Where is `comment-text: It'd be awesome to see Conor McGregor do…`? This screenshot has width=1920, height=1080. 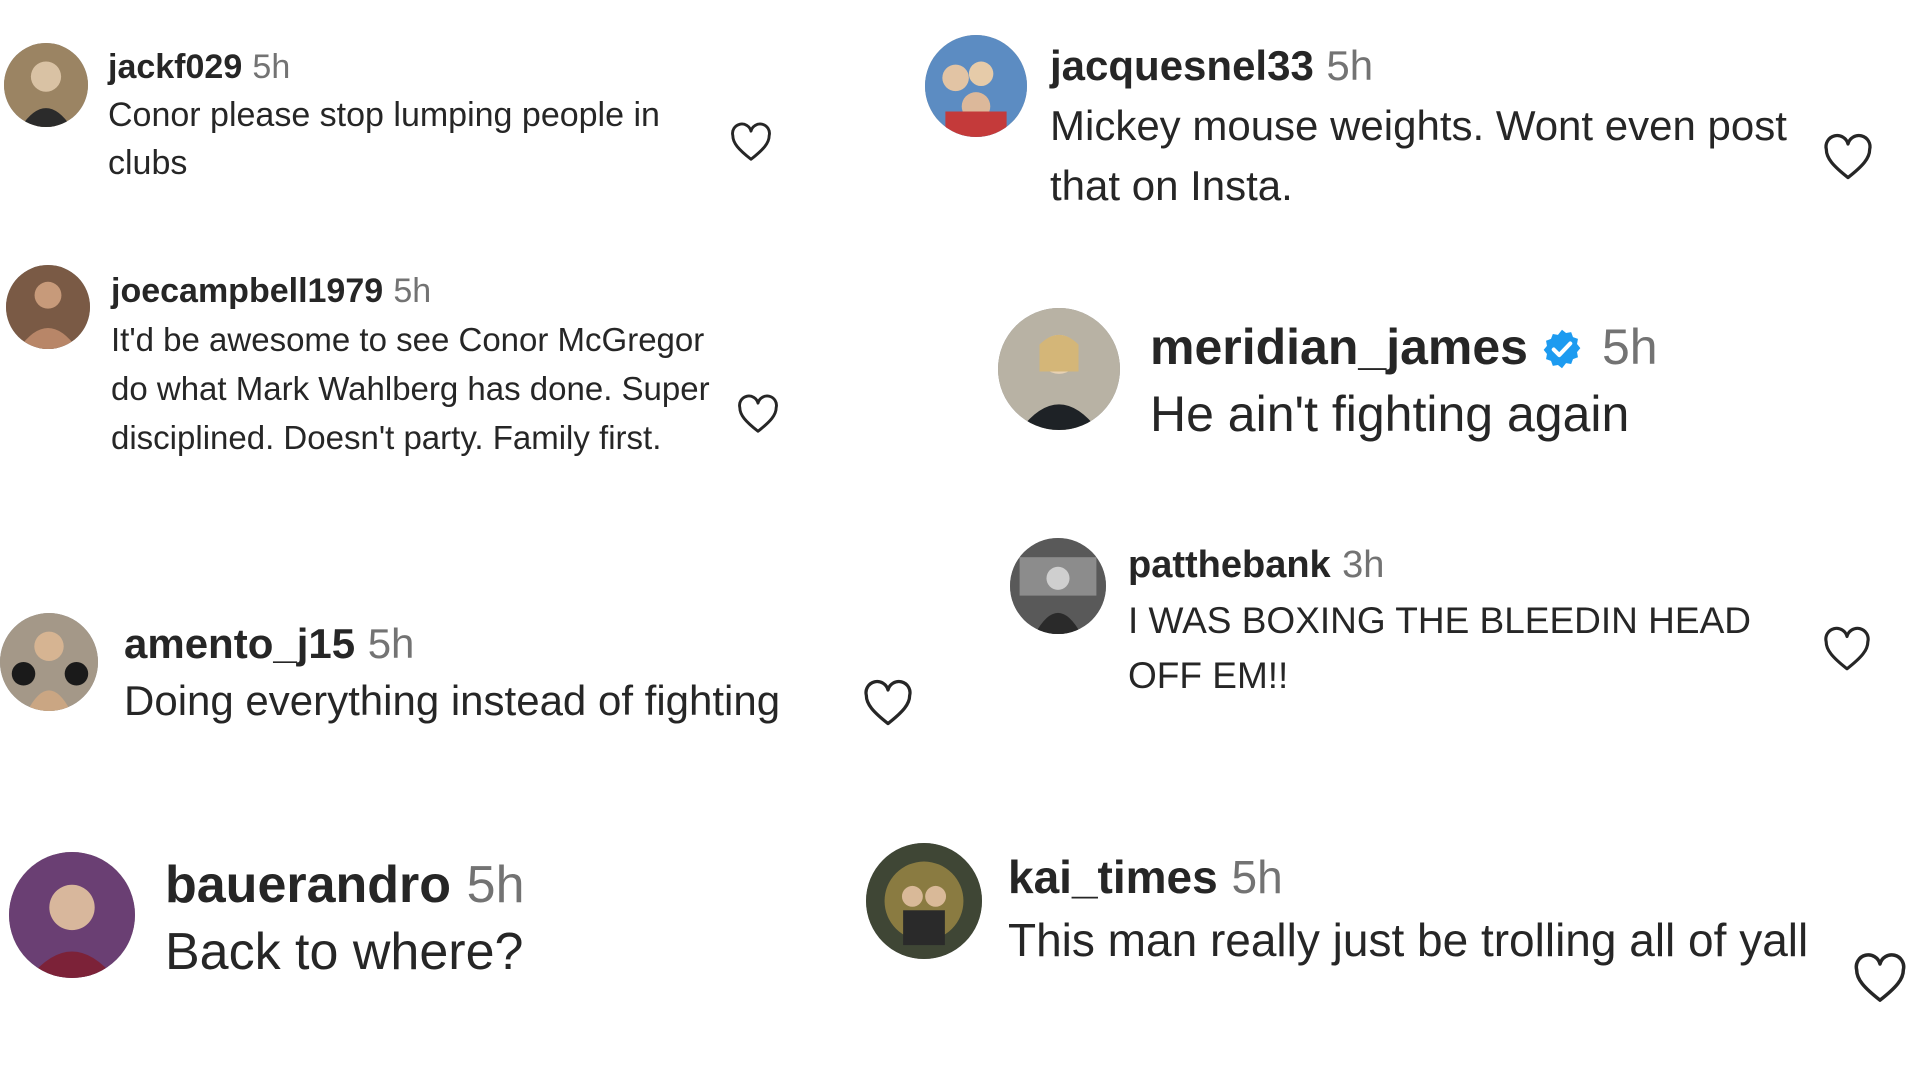 comment-text: It'd be awesome to see Conor McGregor do… is located at coordinates (410, 388).